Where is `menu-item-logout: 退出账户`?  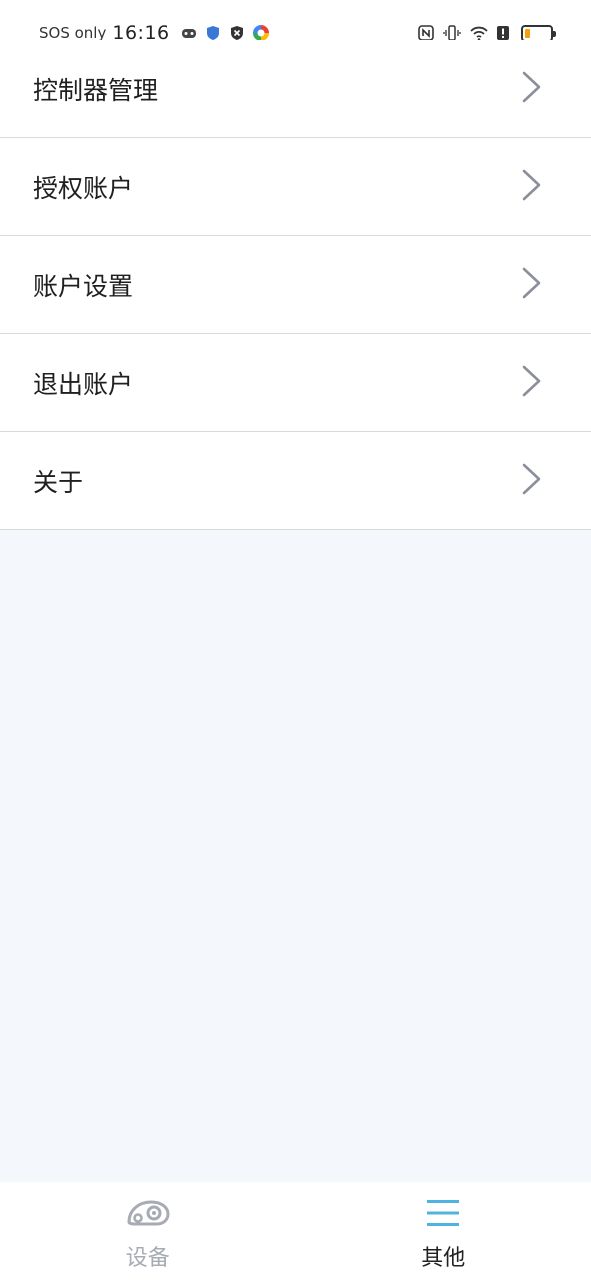
menu-item-logout: 退出账户 is located at coordinates (295, 383).